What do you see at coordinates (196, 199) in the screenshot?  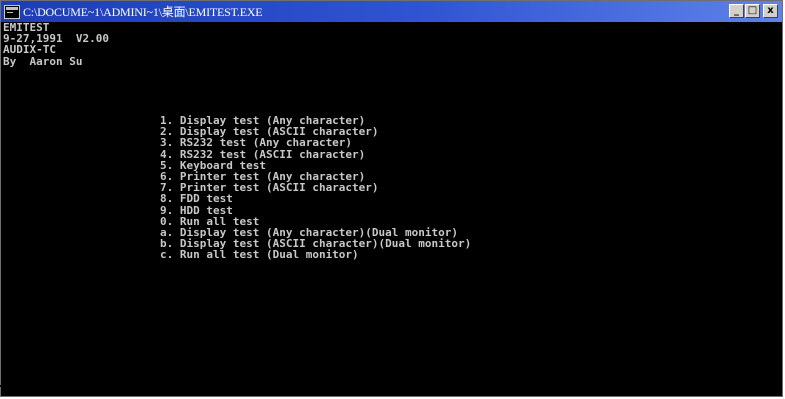 I see `menu-item-8: 8. FDD test` at bounding box center [196, 199].